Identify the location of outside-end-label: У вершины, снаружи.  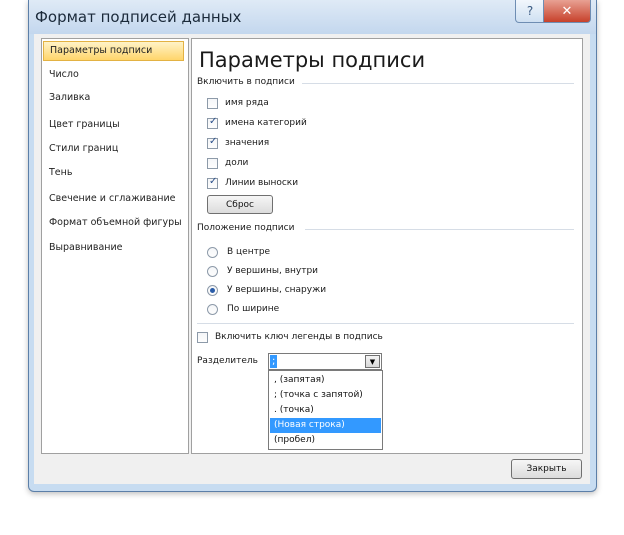
(277, 290).